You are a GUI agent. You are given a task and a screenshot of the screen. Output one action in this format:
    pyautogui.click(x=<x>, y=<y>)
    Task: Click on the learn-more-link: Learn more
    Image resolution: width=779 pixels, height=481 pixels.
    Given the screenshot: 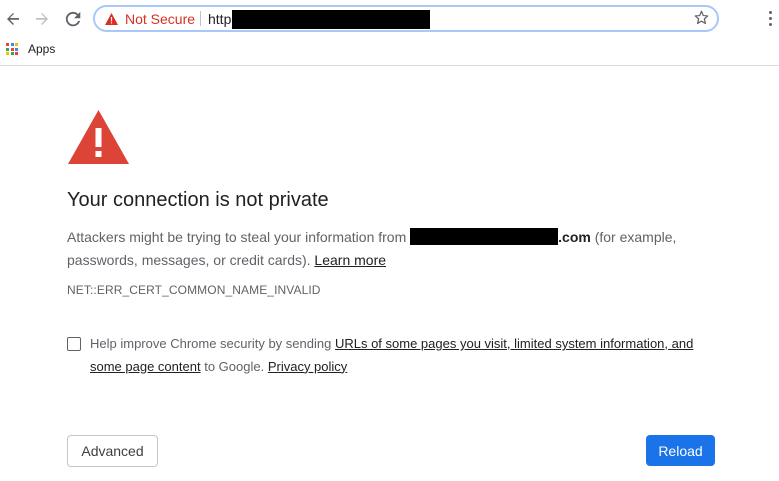 What is the action you would take?
    pyautogui.click(x=350, y=260)
    